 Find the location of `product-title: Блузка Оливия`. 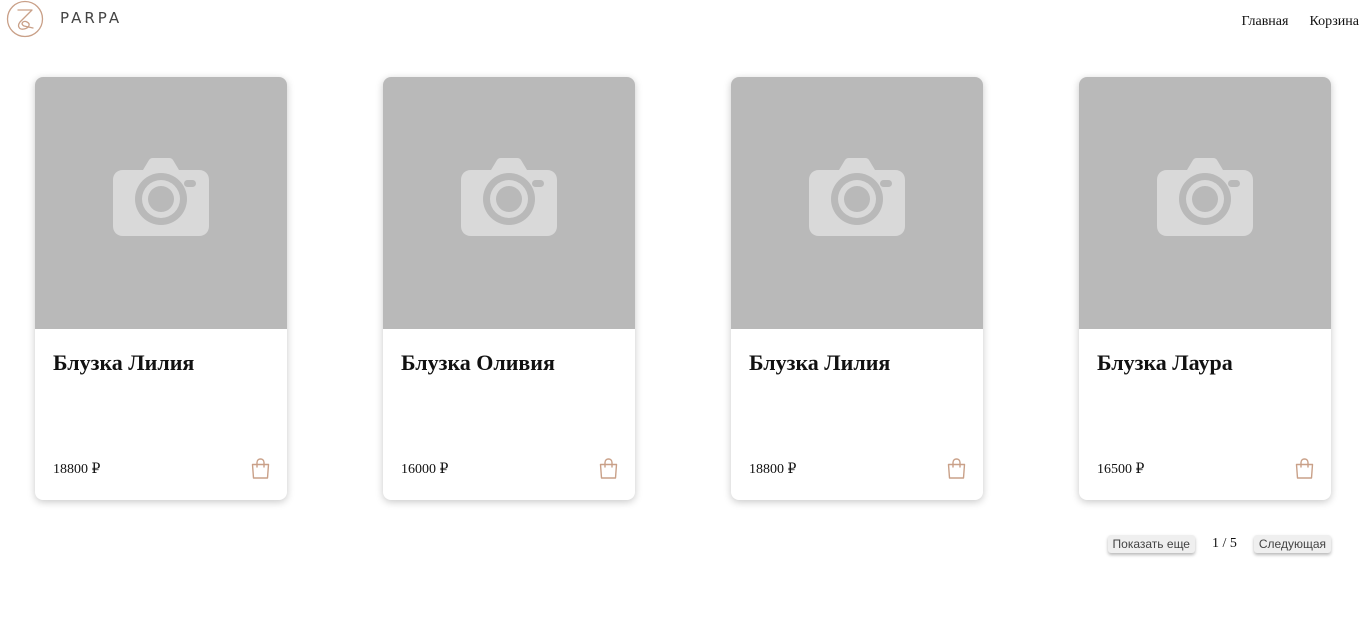

product-title: Блузка Оливия is located at coordinates (478, 363).